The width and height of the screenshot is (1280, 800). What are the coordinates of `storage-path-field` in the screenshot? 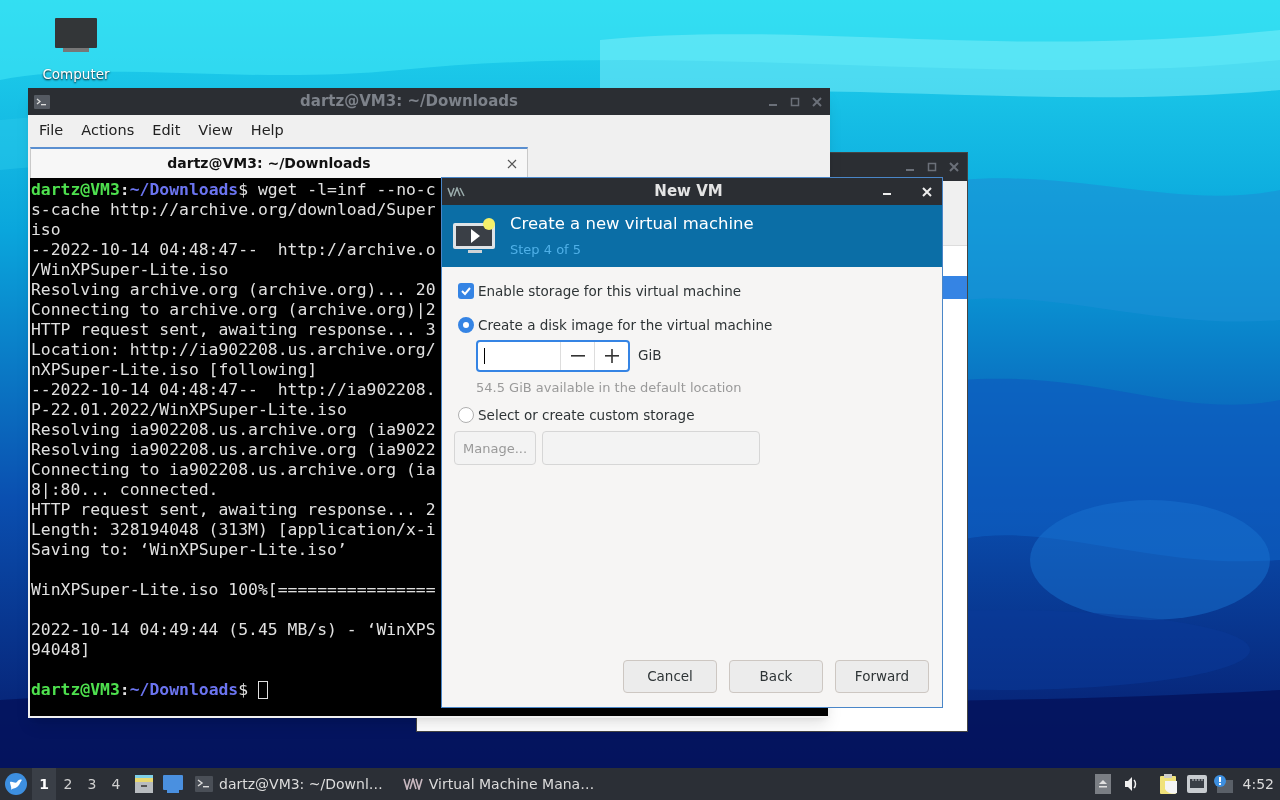 It's located at (651, 448).